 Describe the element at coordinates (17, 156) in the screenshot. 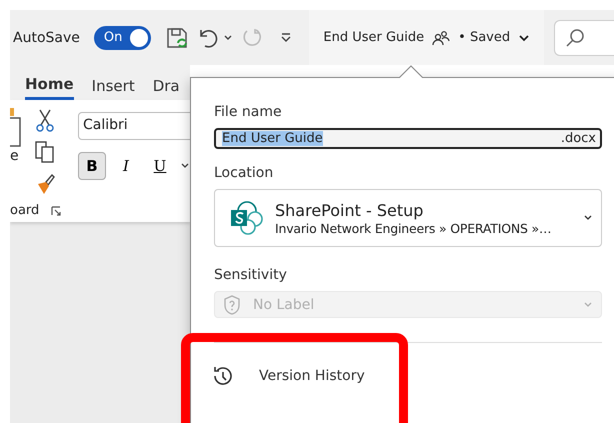

I see `paste-label: e` at that location.